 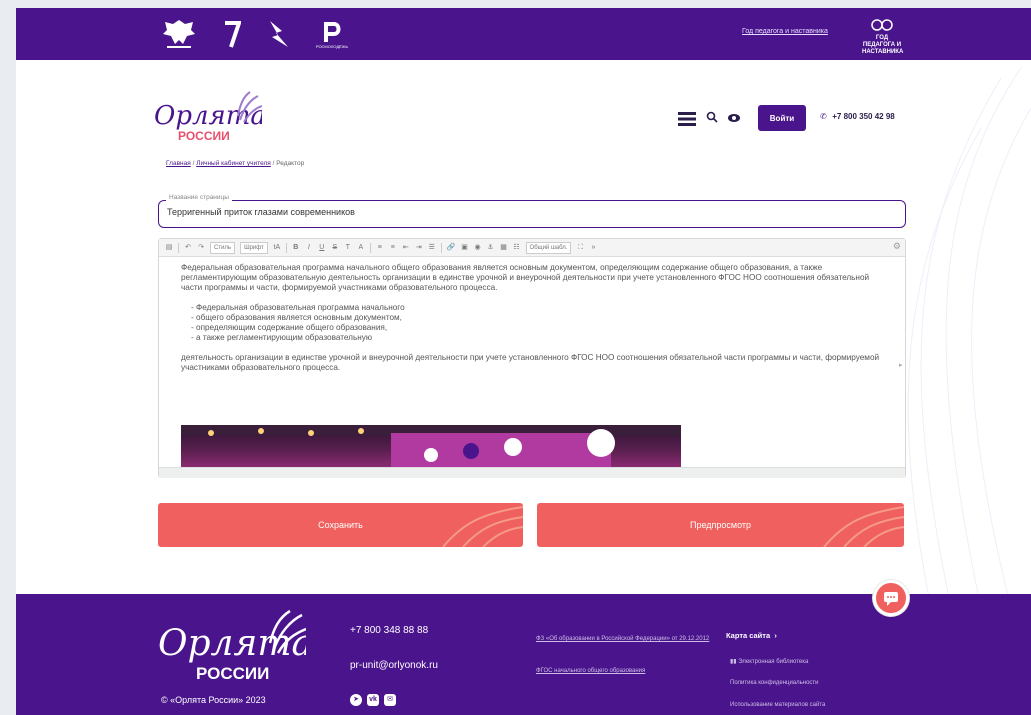 I want to click on seven-logo, so click(x=232, y=34).